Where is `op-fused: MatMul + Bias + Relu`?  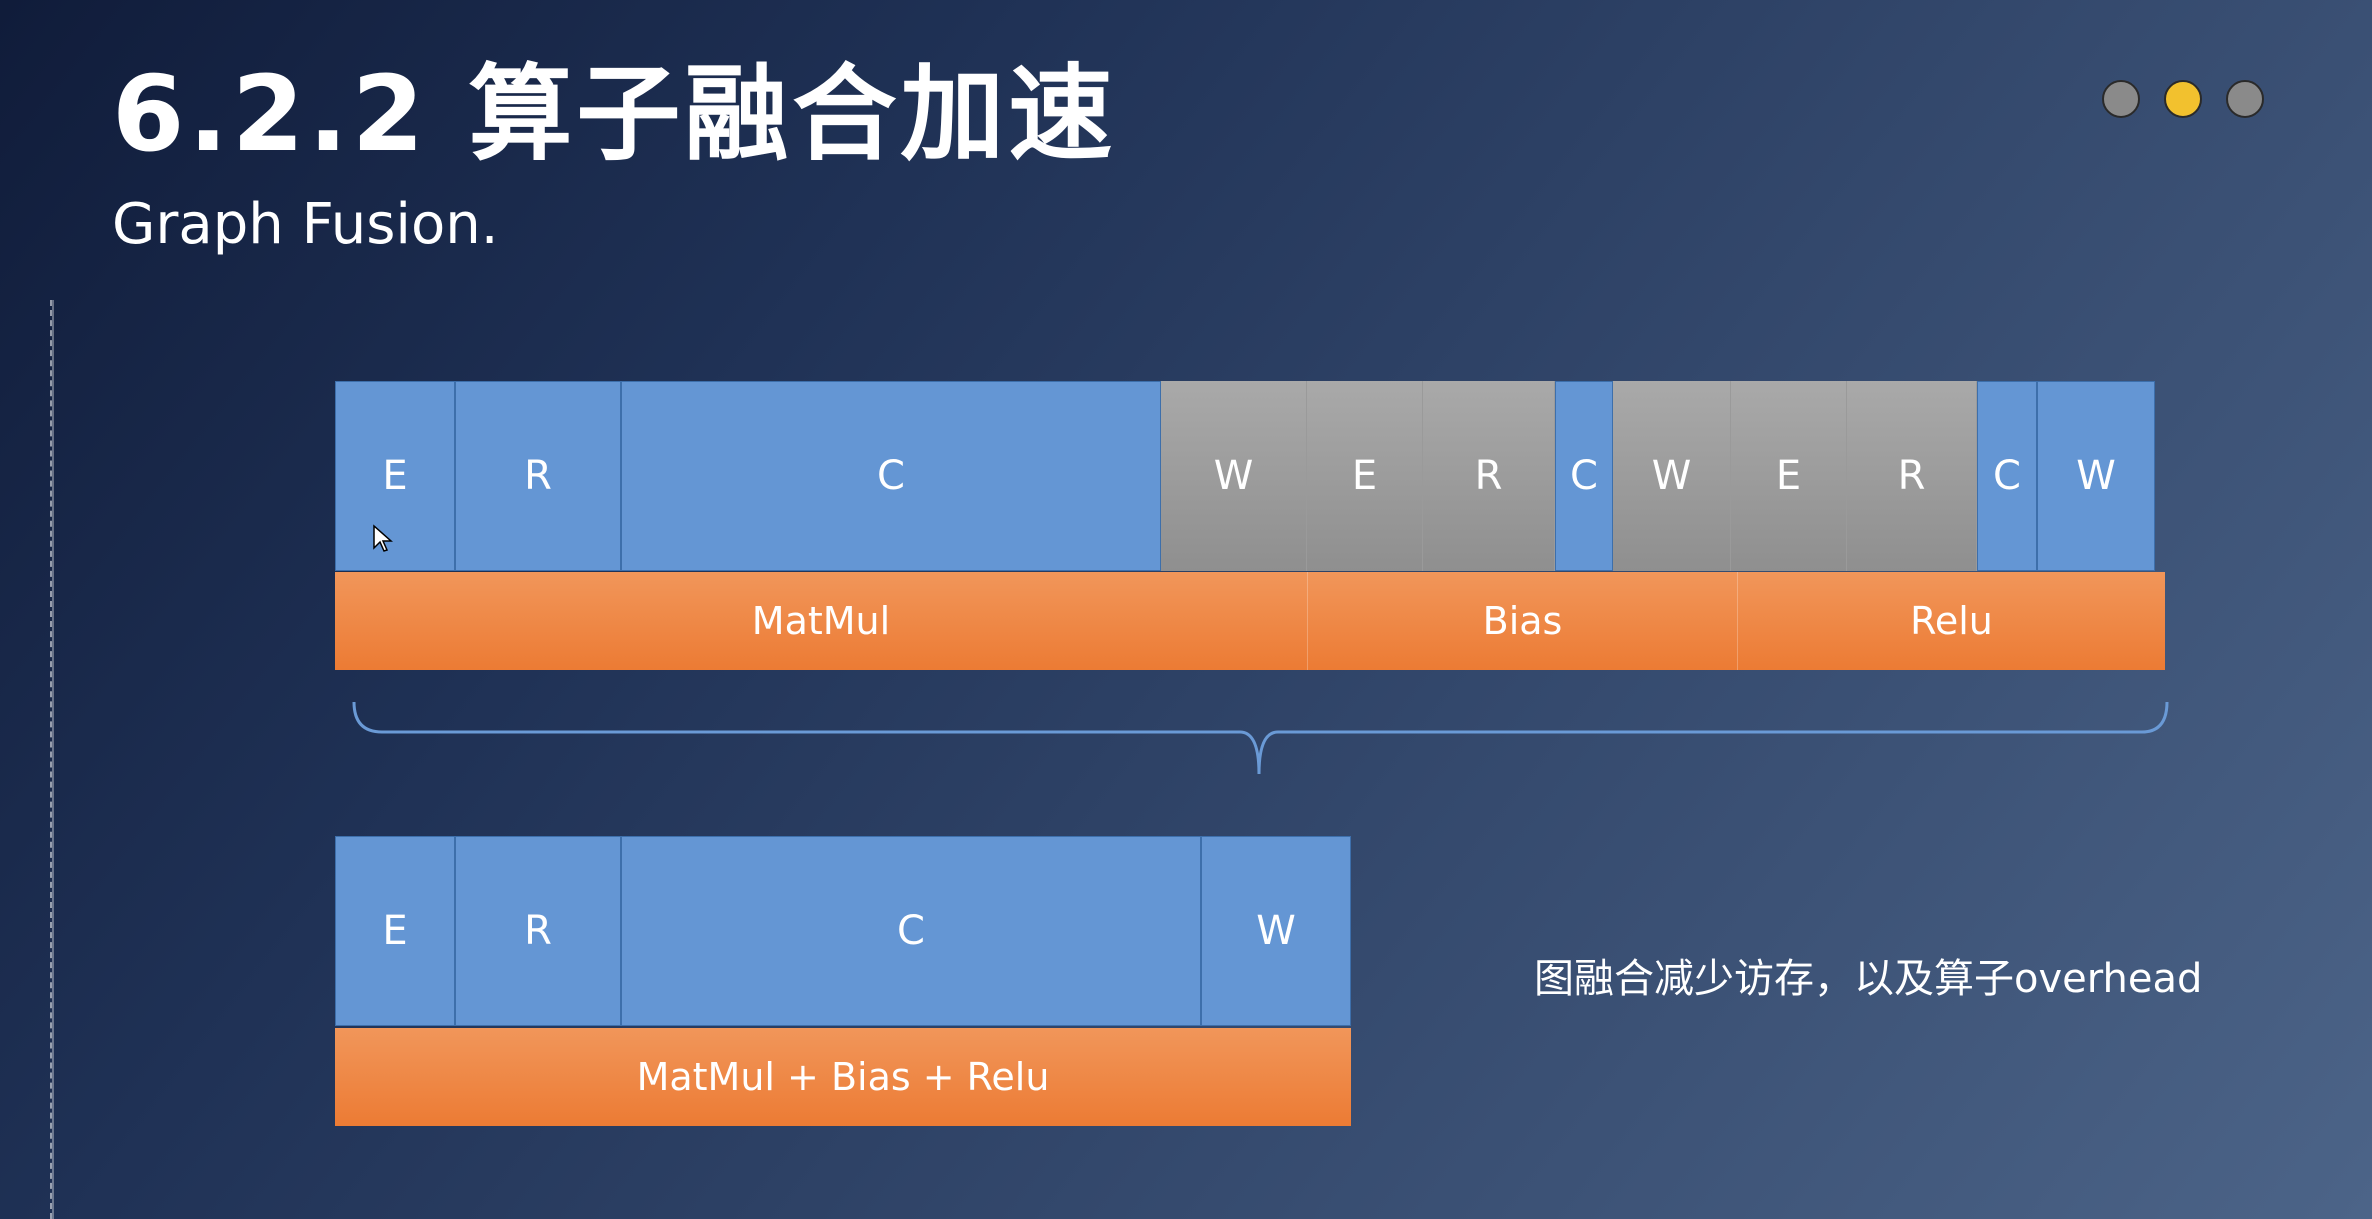
op-fused: MatMul + Bias + Relu is located at coordinates (843, 1077).